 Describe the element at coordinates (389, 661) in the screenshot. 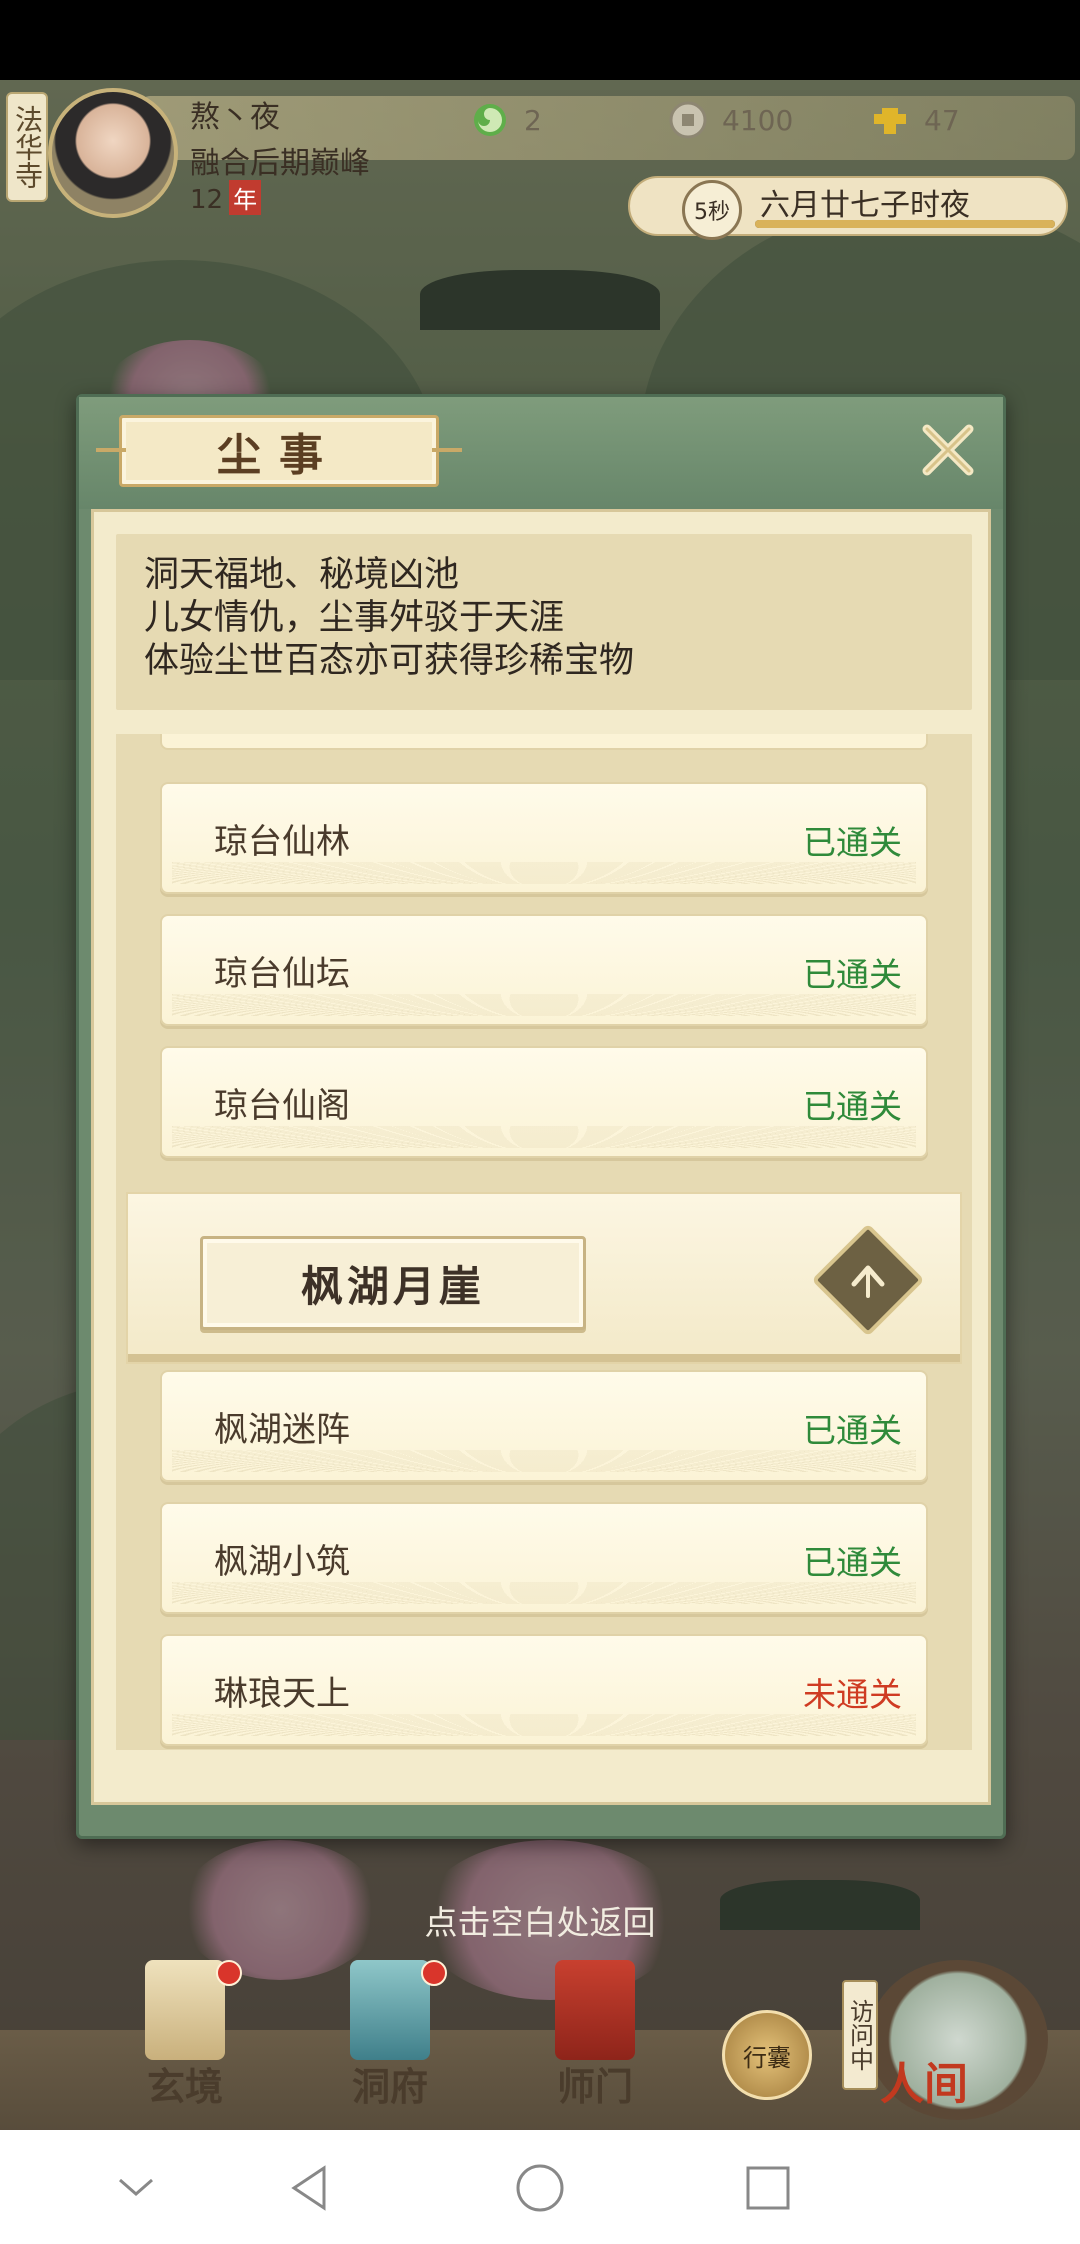

I see `description-line: 体验尘世百态亦可获得珍稀宝物` at that location.